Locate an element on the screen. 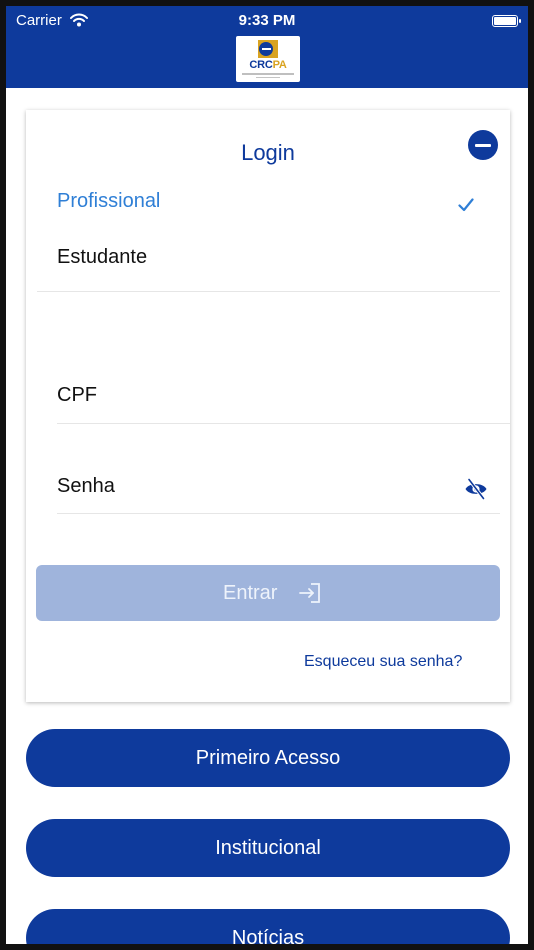 This screenshot has height=950, width=534. user-type-option-profissional: Profissional is located at coordinates (108, 201).